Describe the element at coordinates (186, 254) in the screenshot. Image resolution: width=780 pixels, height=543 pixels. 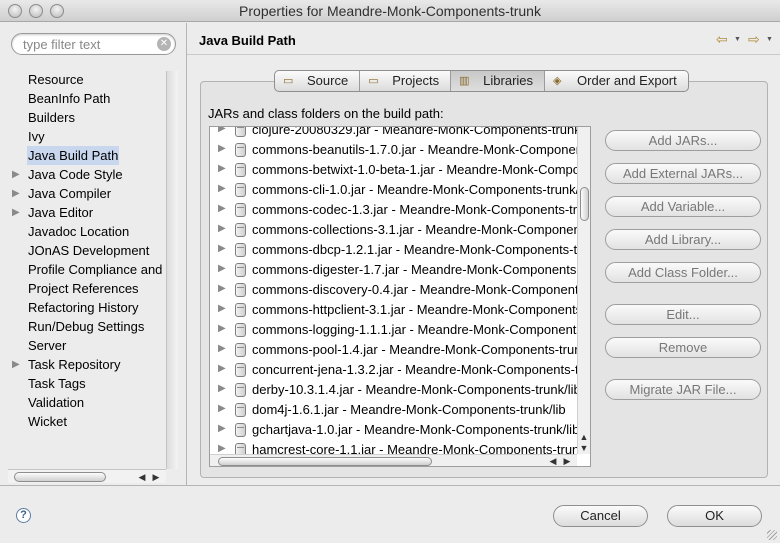
I see `pane-divider` at that location.